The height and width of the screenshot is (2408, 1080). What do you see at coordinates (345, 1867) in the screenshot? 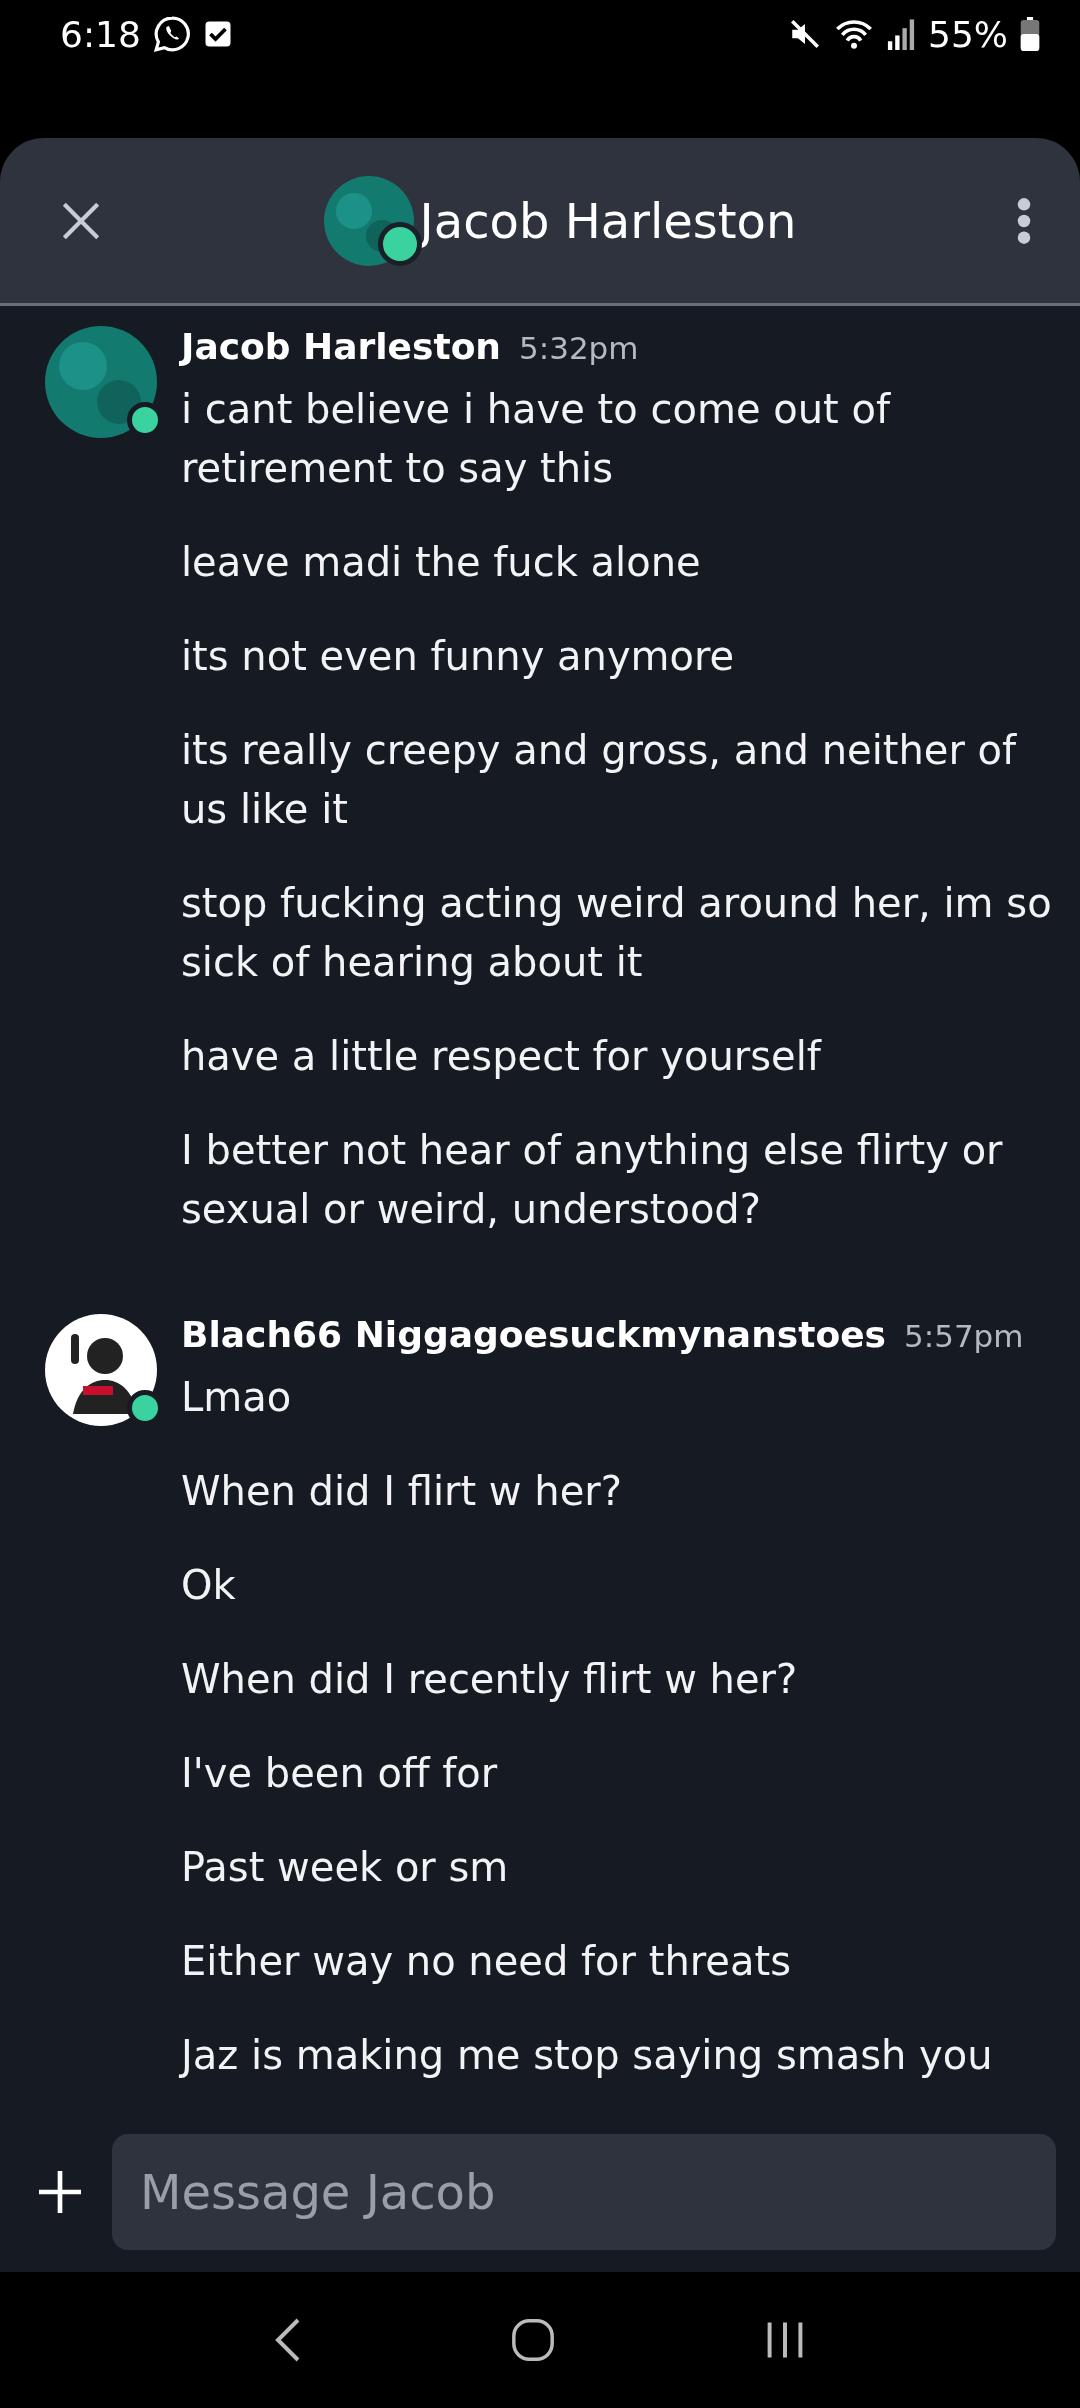
I see `message-text: Past week or sm` at bounding box center [345, 1867].